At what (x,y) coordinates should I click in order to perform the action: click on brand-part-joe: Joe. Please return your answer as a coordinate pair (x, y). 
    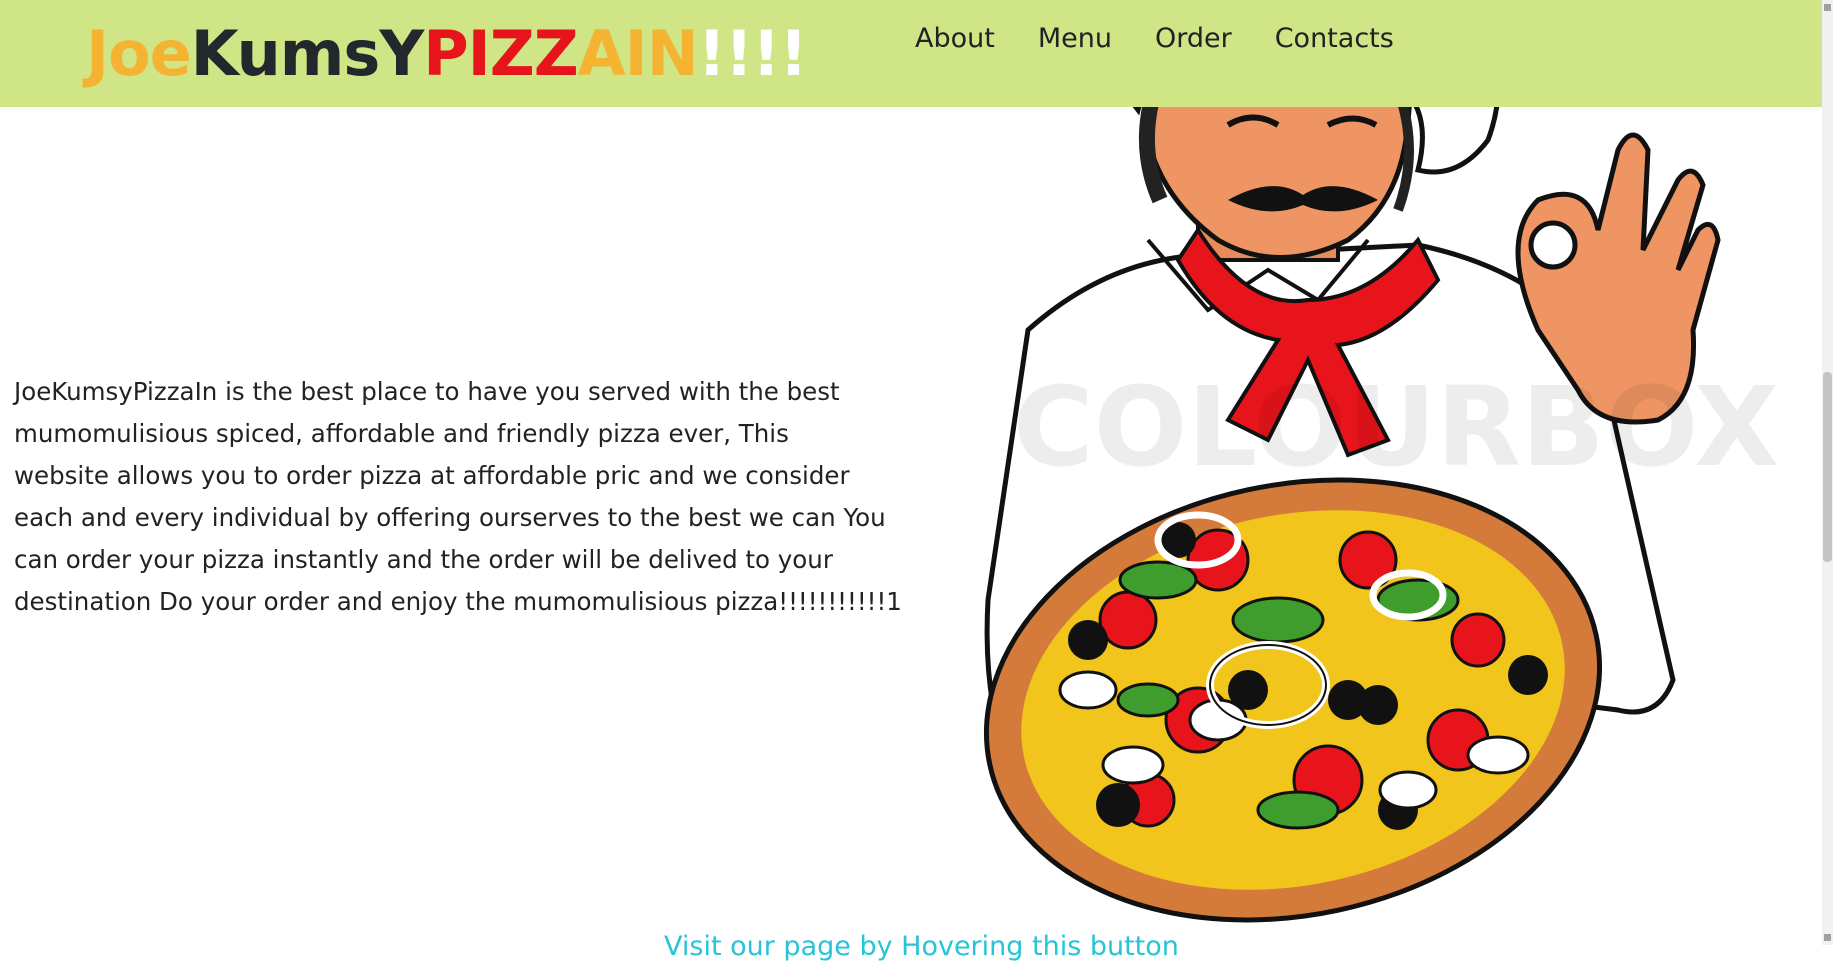
    Looking at the image, I should click on (139, 53).